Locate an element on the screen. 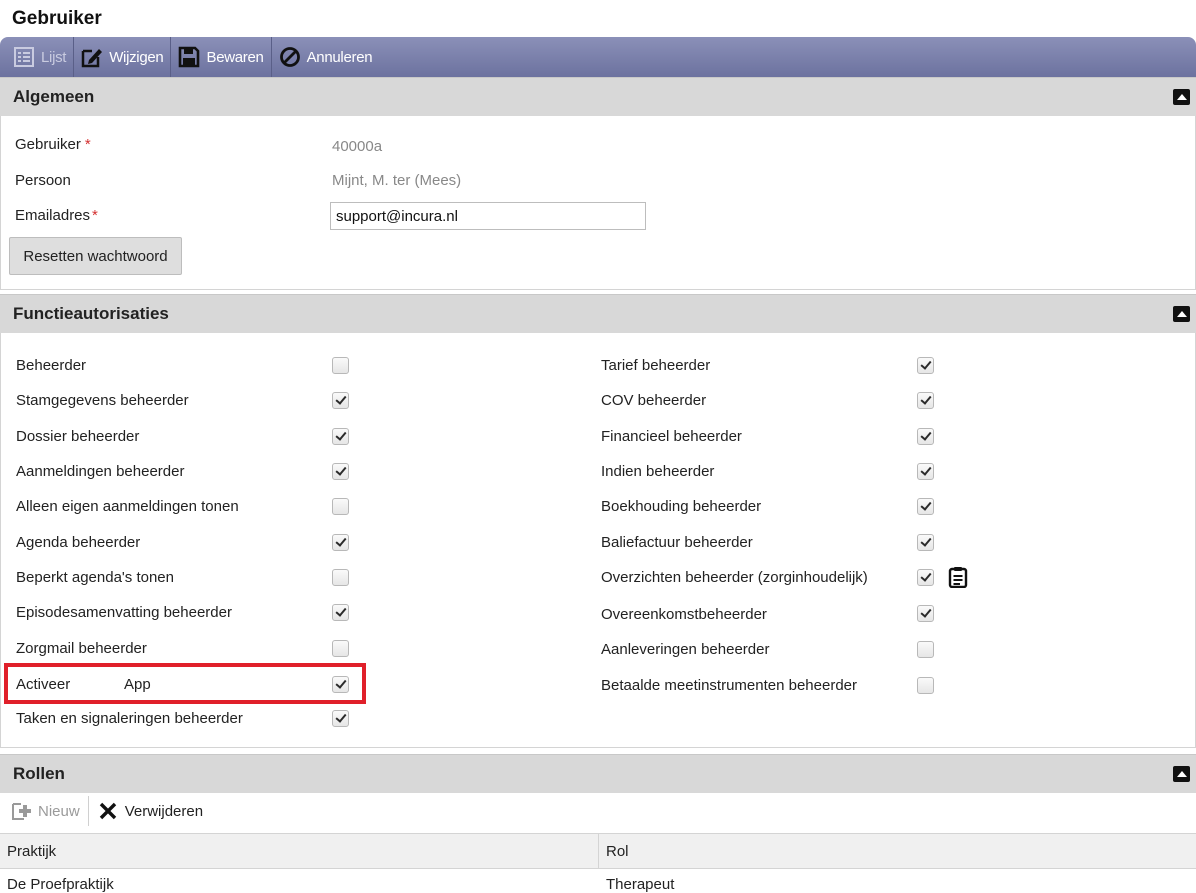 The image size is (1196, 893). perm-label-overeenkomst: Overeenkomstbeheerder is located at coordinates (684, 614).